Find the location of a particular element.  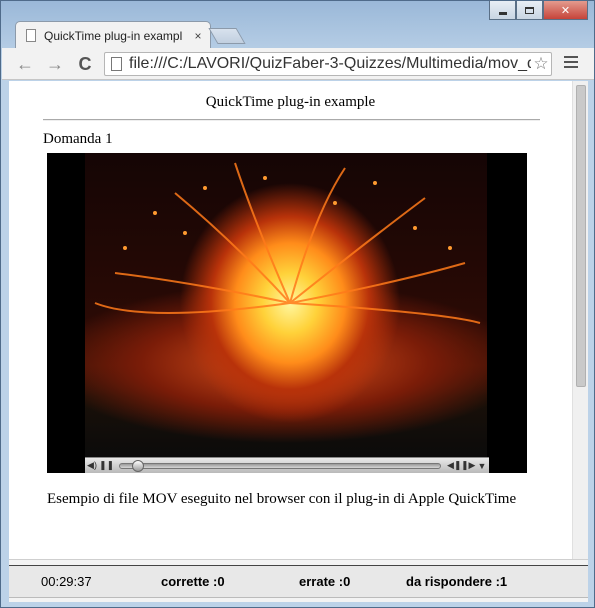

maximize-icon is located at coordinates (529, 10).